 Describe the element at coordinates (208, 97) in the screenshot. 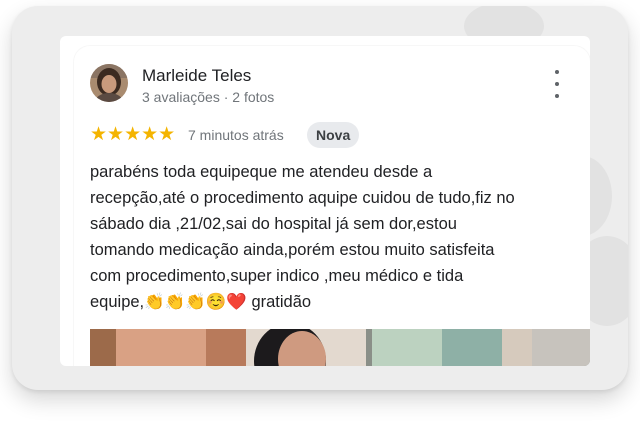

I see `author-meta: 3 avaliações · 2 fotos` at that location.